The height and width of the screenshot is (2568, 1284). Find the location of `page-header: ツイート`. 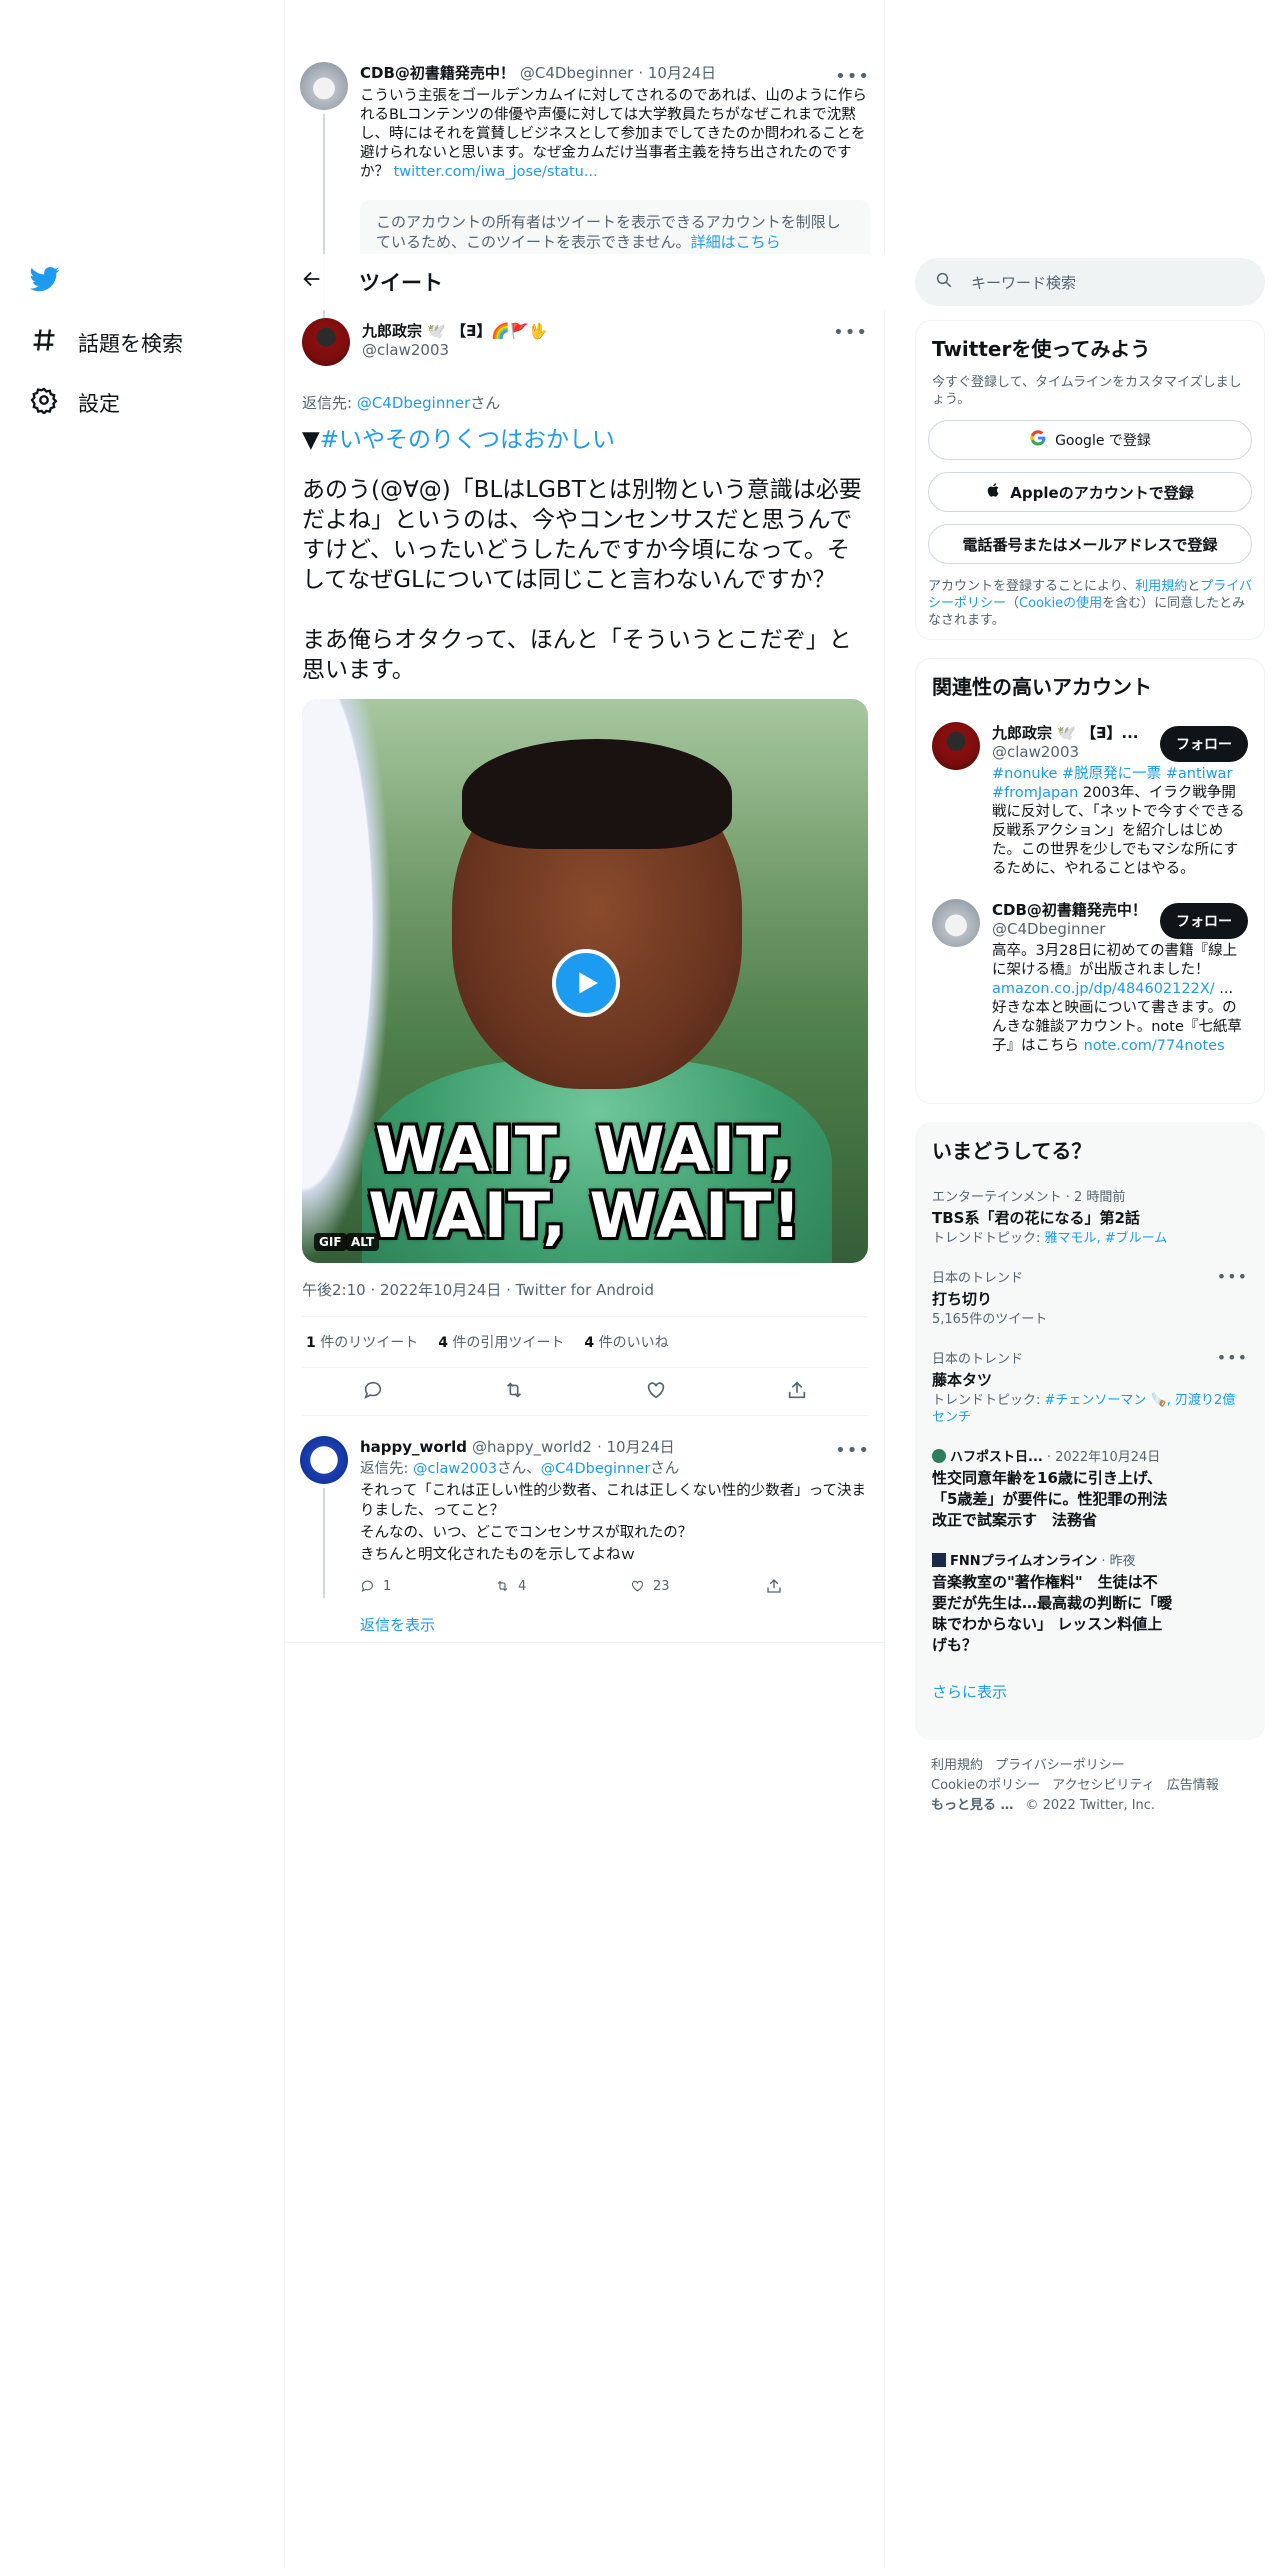

page-header: ツイート is located at coordinates (585, 282).